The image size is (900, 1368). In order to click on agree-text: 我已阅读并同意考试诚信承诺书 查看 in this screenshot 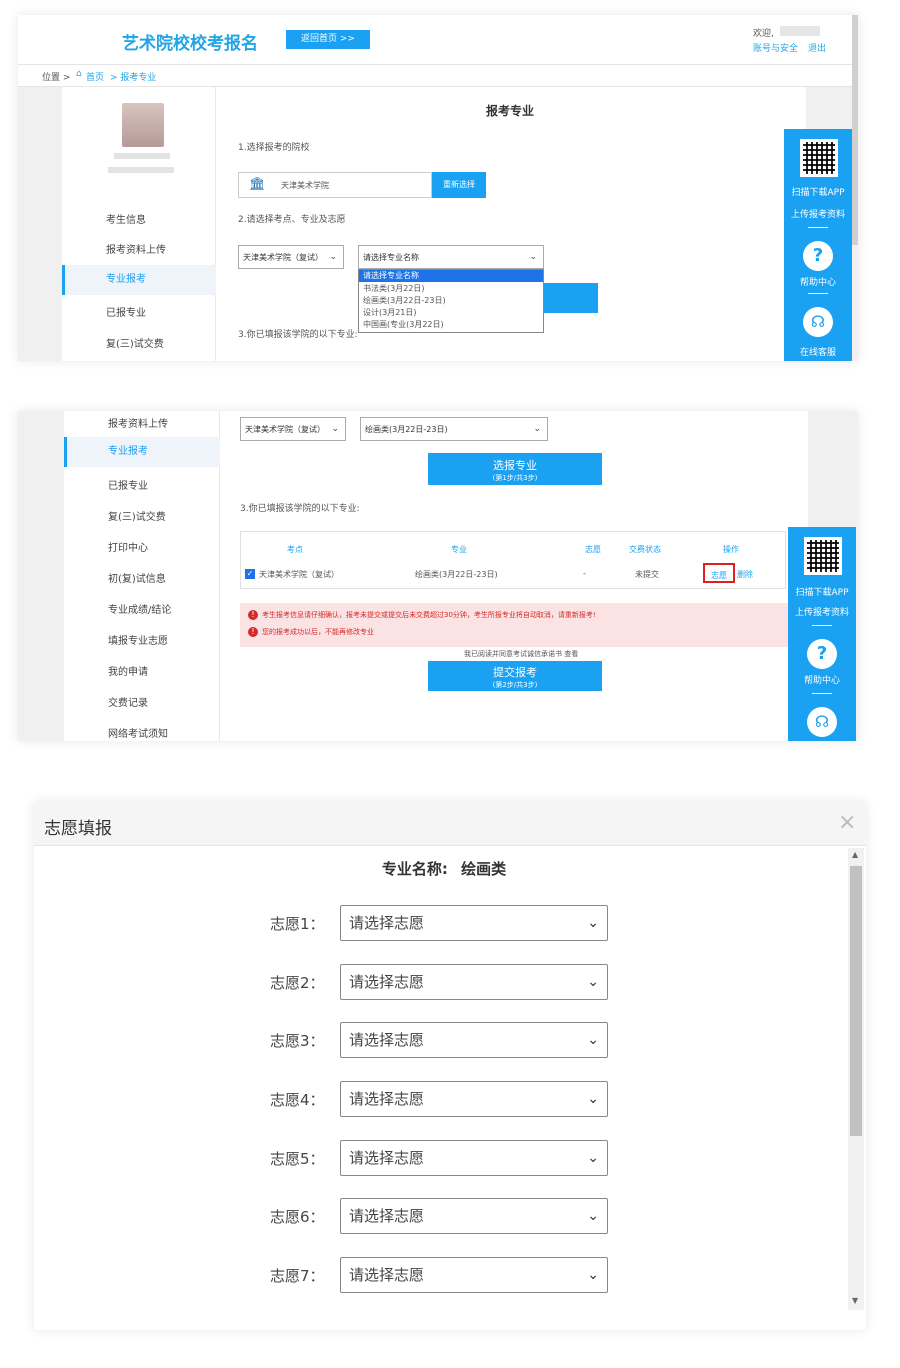, I will do `click(521, 654)`.